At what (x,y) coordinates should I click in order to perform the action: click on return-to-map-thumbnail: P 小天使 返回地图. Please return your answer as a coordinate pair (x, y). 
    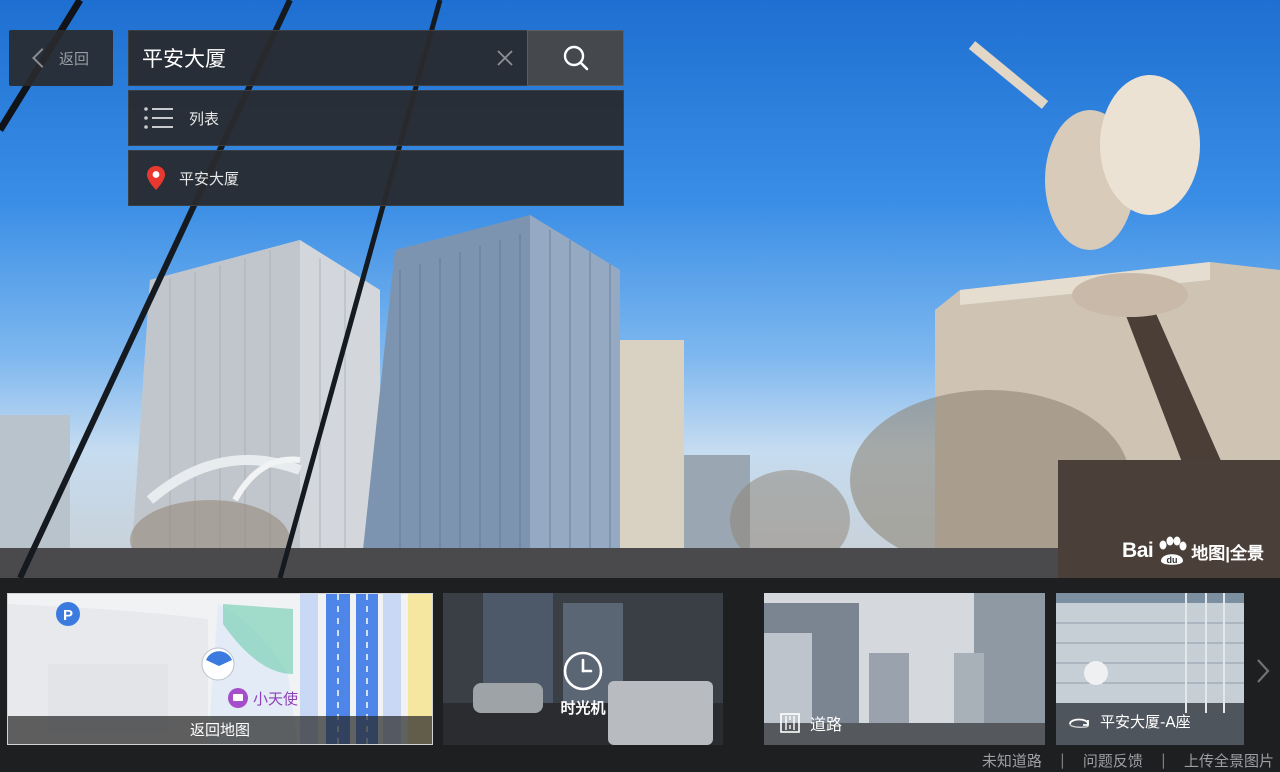
    Looking at the image, I should click on (220, 669).